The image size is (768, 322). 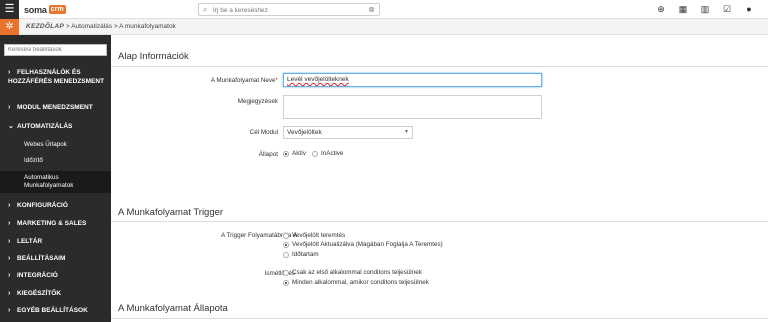 What do you see at coordinates (37, 275) in the screenshot?
I see `sidebar-item-label: INTEGRÁCIÓ` at bounding box center [37, 275].